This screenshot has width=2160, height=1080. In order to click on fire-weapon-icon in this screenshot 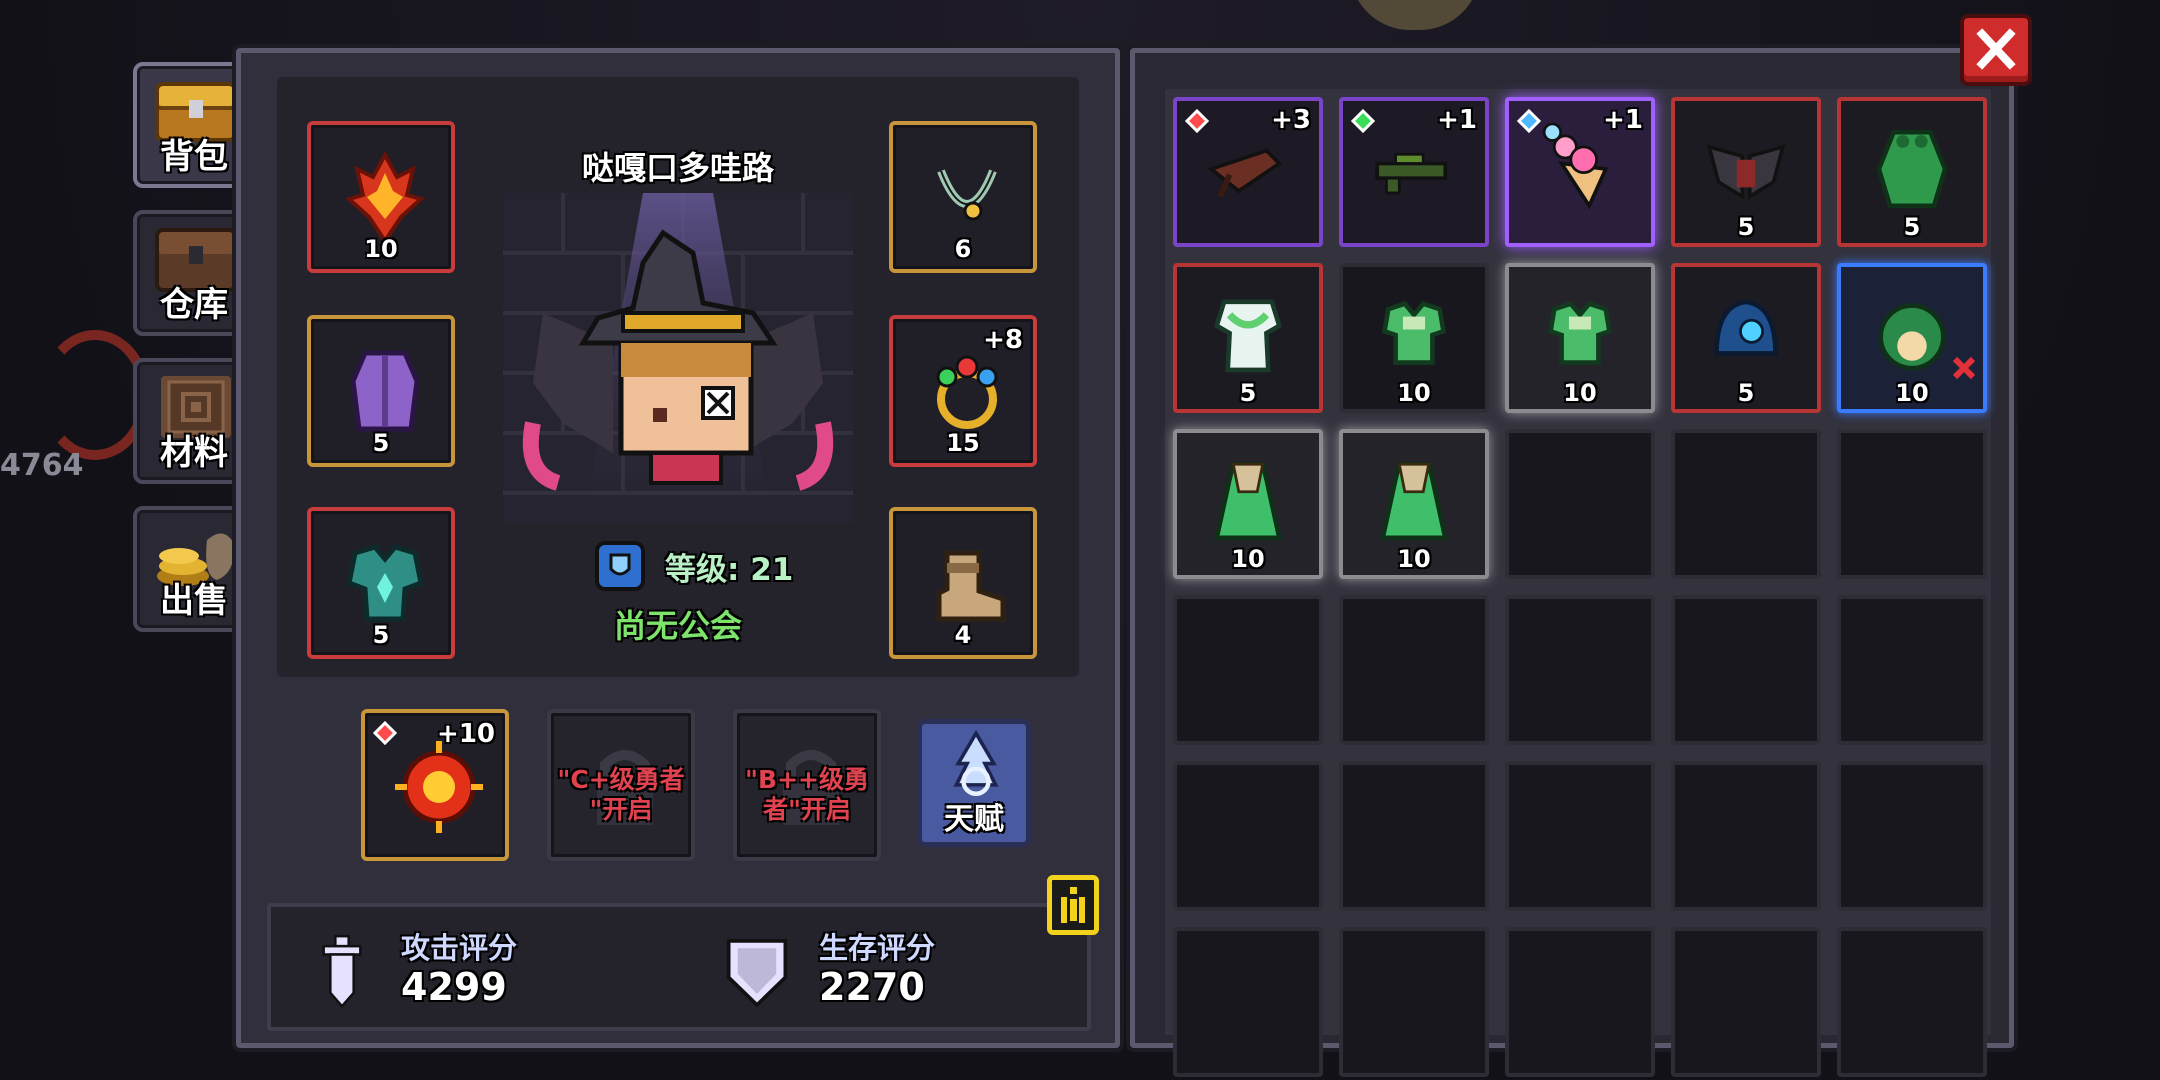, I will do `click(385, 197)`.